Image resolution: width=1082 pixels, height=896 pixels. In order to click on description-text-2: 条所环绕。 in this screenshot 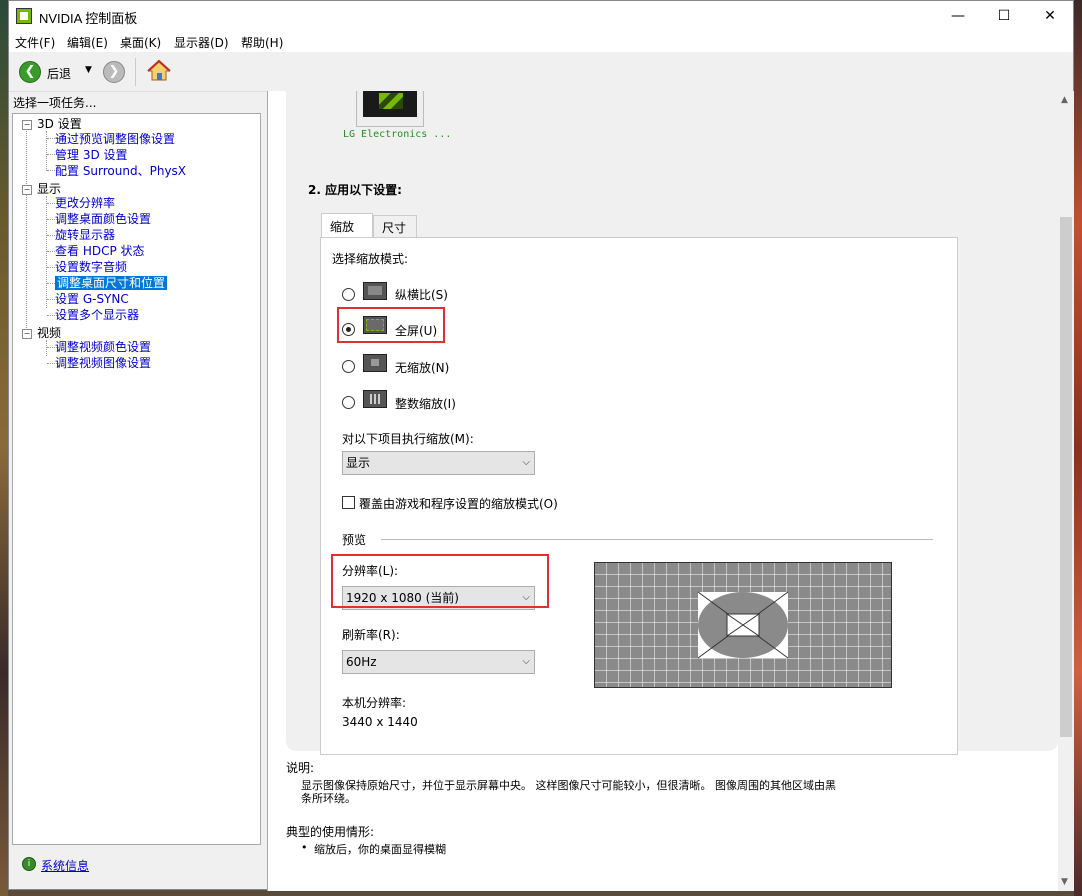, I will do `click(328, 798)`.